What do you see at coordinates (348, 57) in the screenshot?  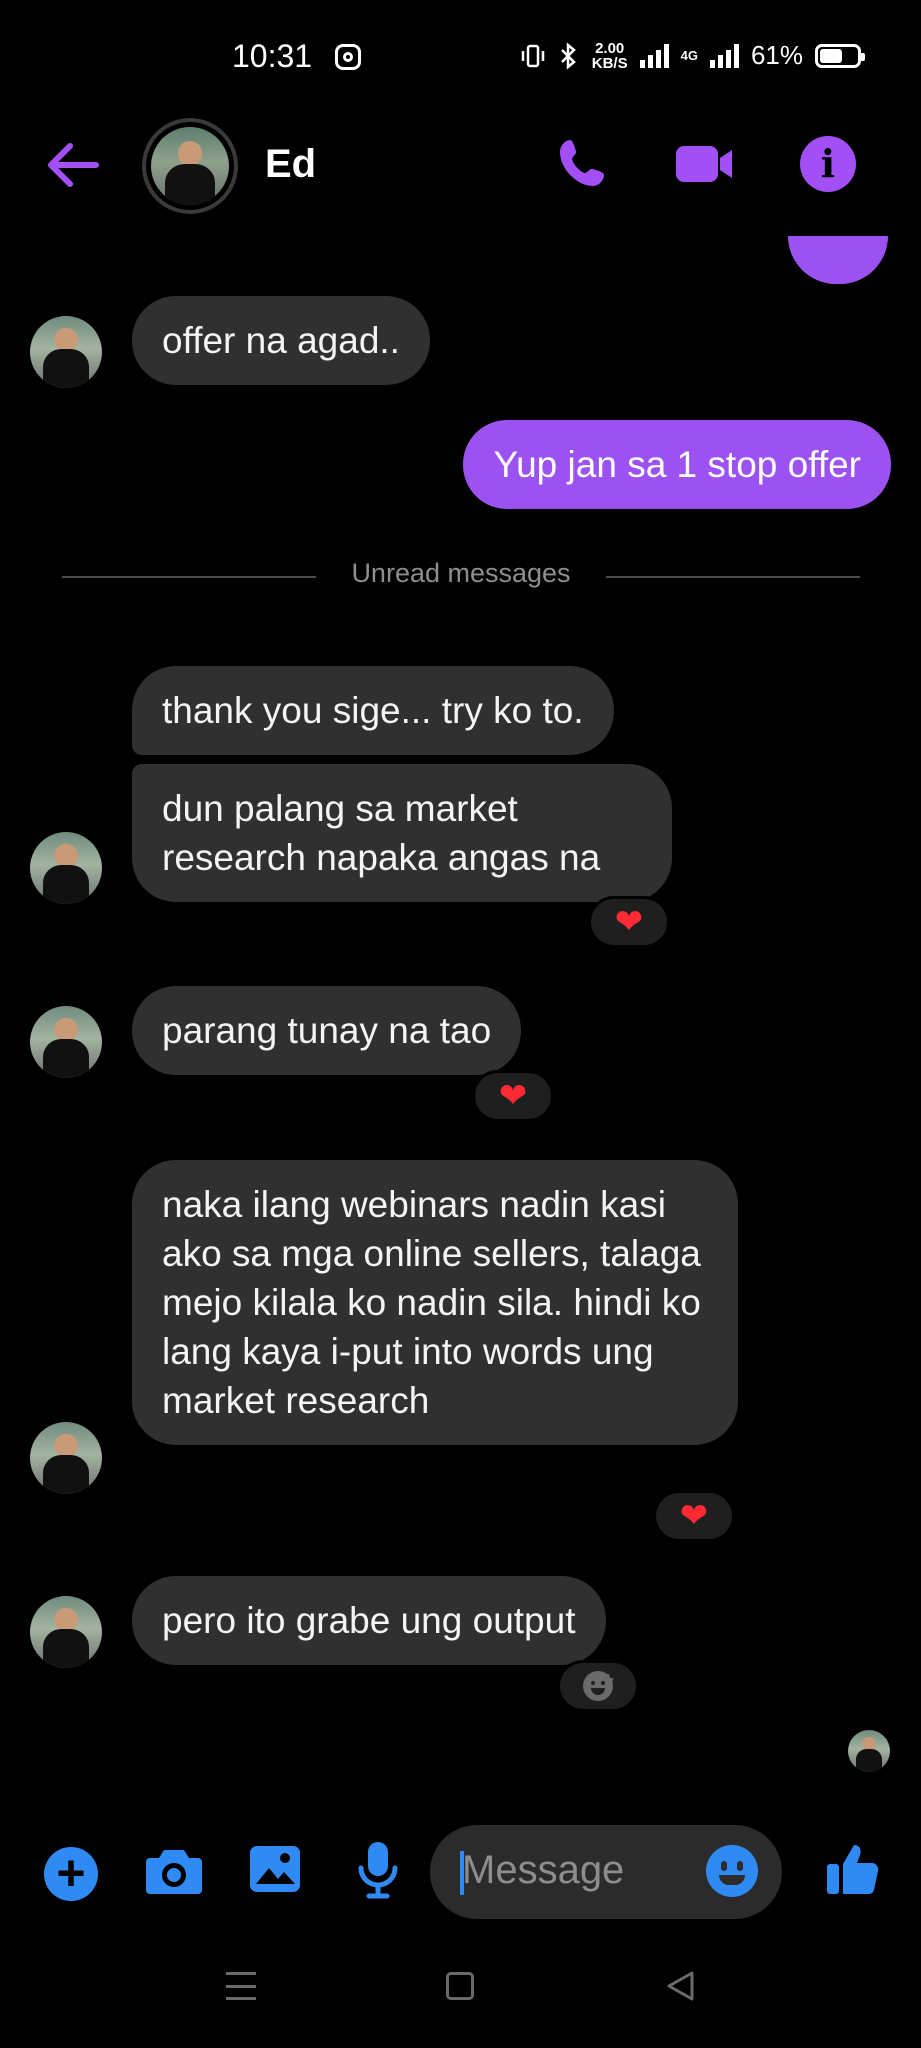 I see `instagram-notification-icon` at bounding box center [348, 57].